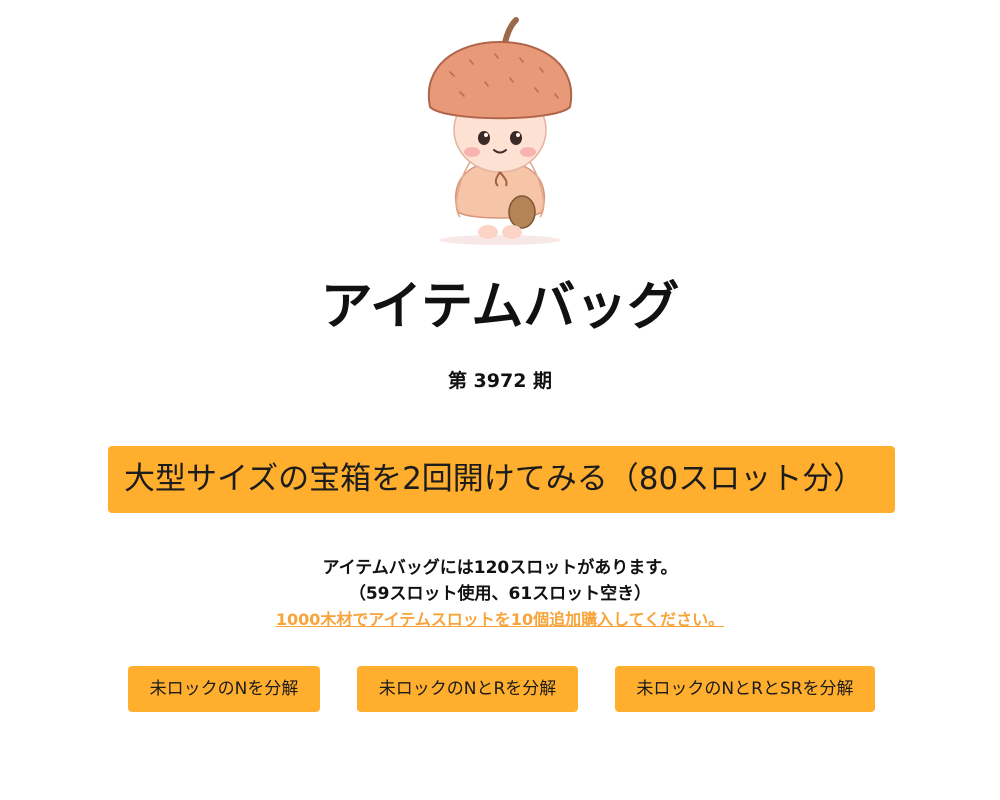  Describe the element at coordinates (501, 479) in the screenshot. I see `open-chest-button: 大型サイズの宝箱を2回開けてみる（80スロット分）` at that location.